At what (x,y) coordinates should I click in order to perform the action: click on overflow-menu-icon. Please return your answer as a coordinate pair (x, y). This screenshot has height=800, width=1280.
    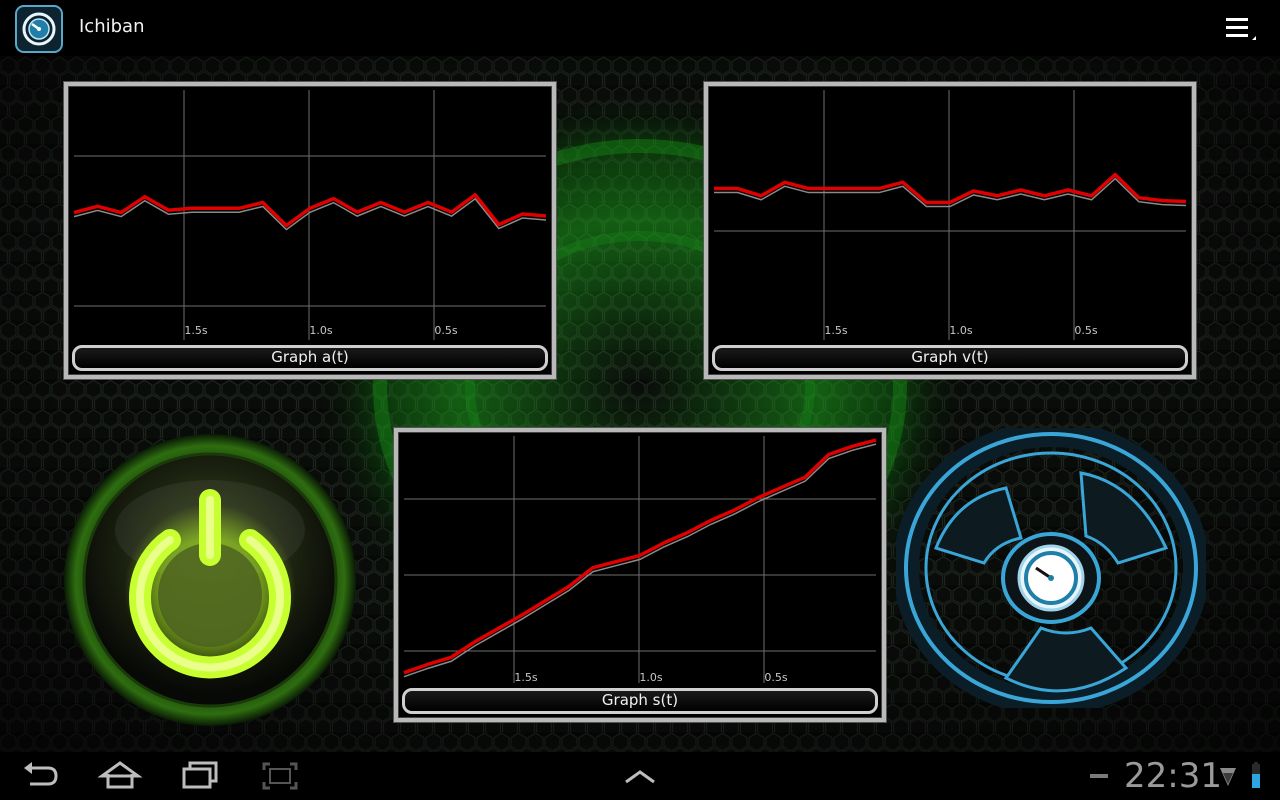
    Looking at the image, I should click on (1240, 29).